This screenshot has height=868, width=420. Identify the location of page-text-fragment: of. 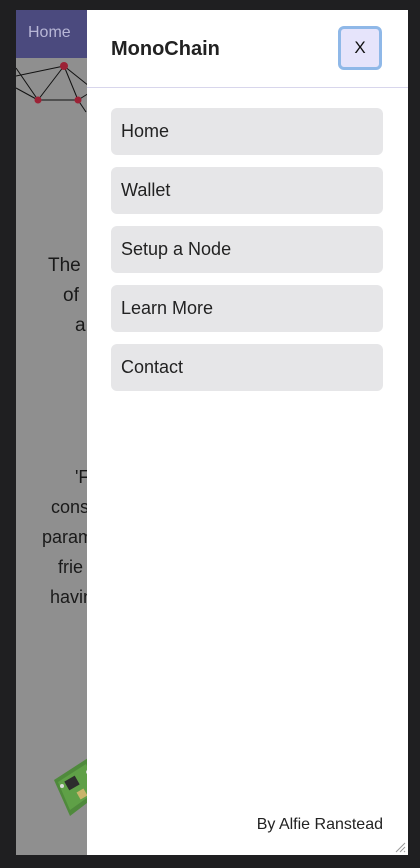
(71, 295).